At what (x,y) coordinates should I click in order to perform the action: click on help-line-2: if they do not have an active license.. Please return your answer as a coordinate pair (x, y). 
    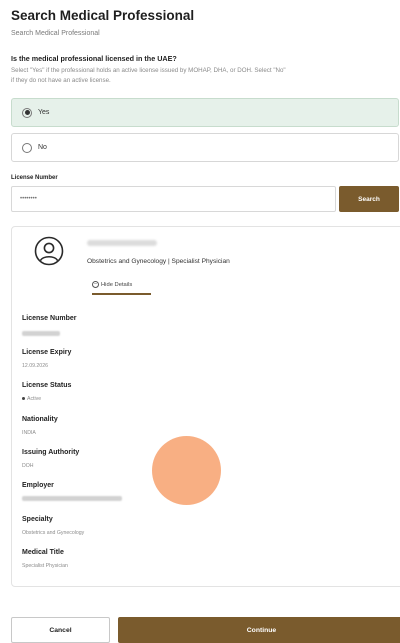
    Looking at the image, I should click on (61, 80).